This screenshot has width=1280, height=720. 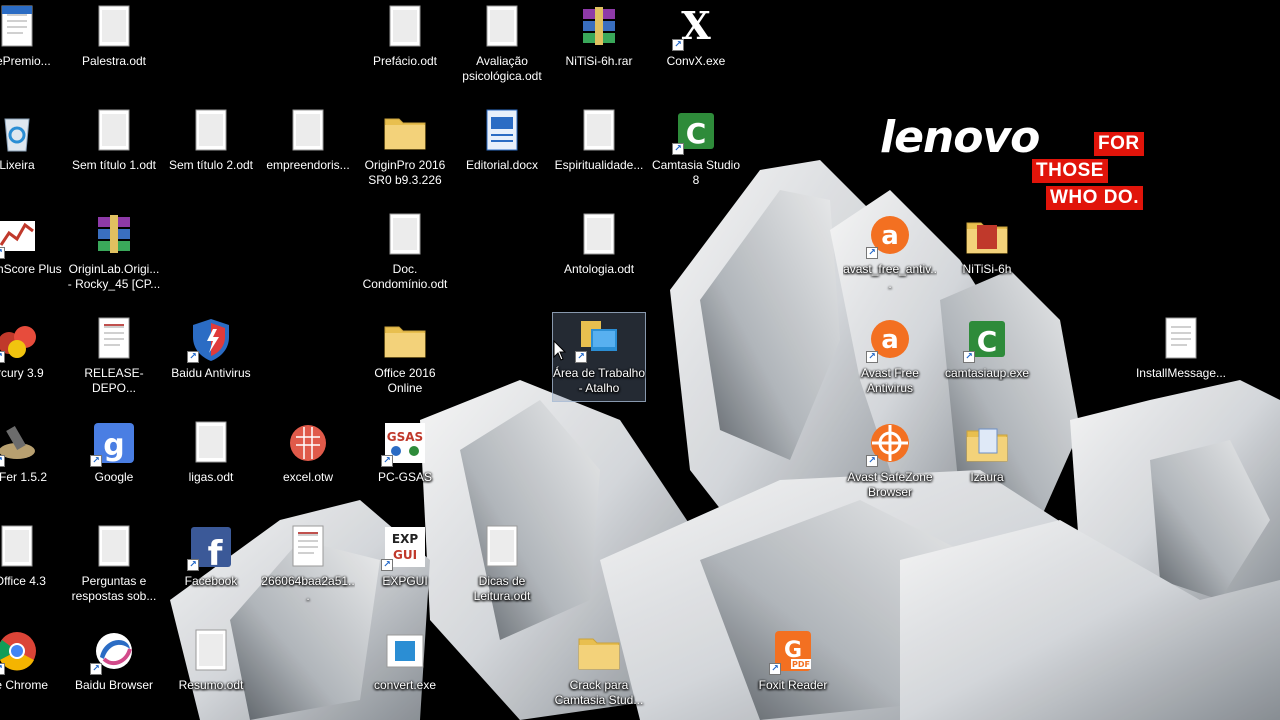 What do you see at coordinates (32, 253) in the screenshot?
I see `desktop-icon-highscore: ↗ t HighScore Plus` at bounding box center [32, 253].